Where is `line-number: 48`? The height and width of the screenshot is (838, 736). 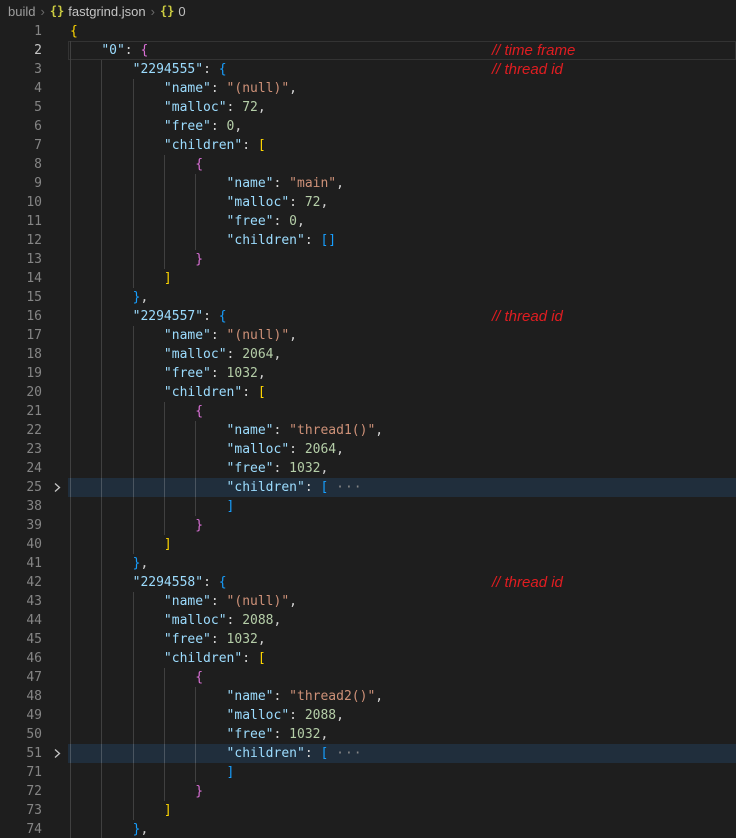 line-number: 48 is located at coordinates (23, 696).